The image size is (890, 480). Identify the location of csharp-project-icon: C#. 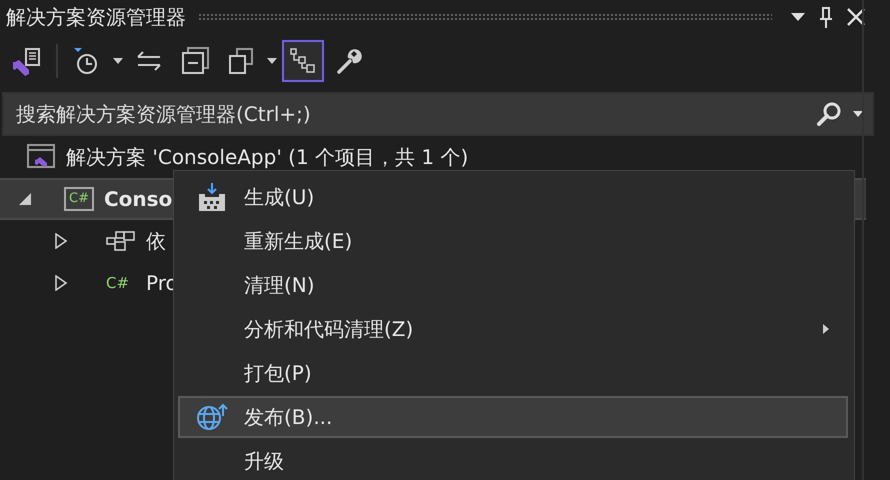
(79, 199).